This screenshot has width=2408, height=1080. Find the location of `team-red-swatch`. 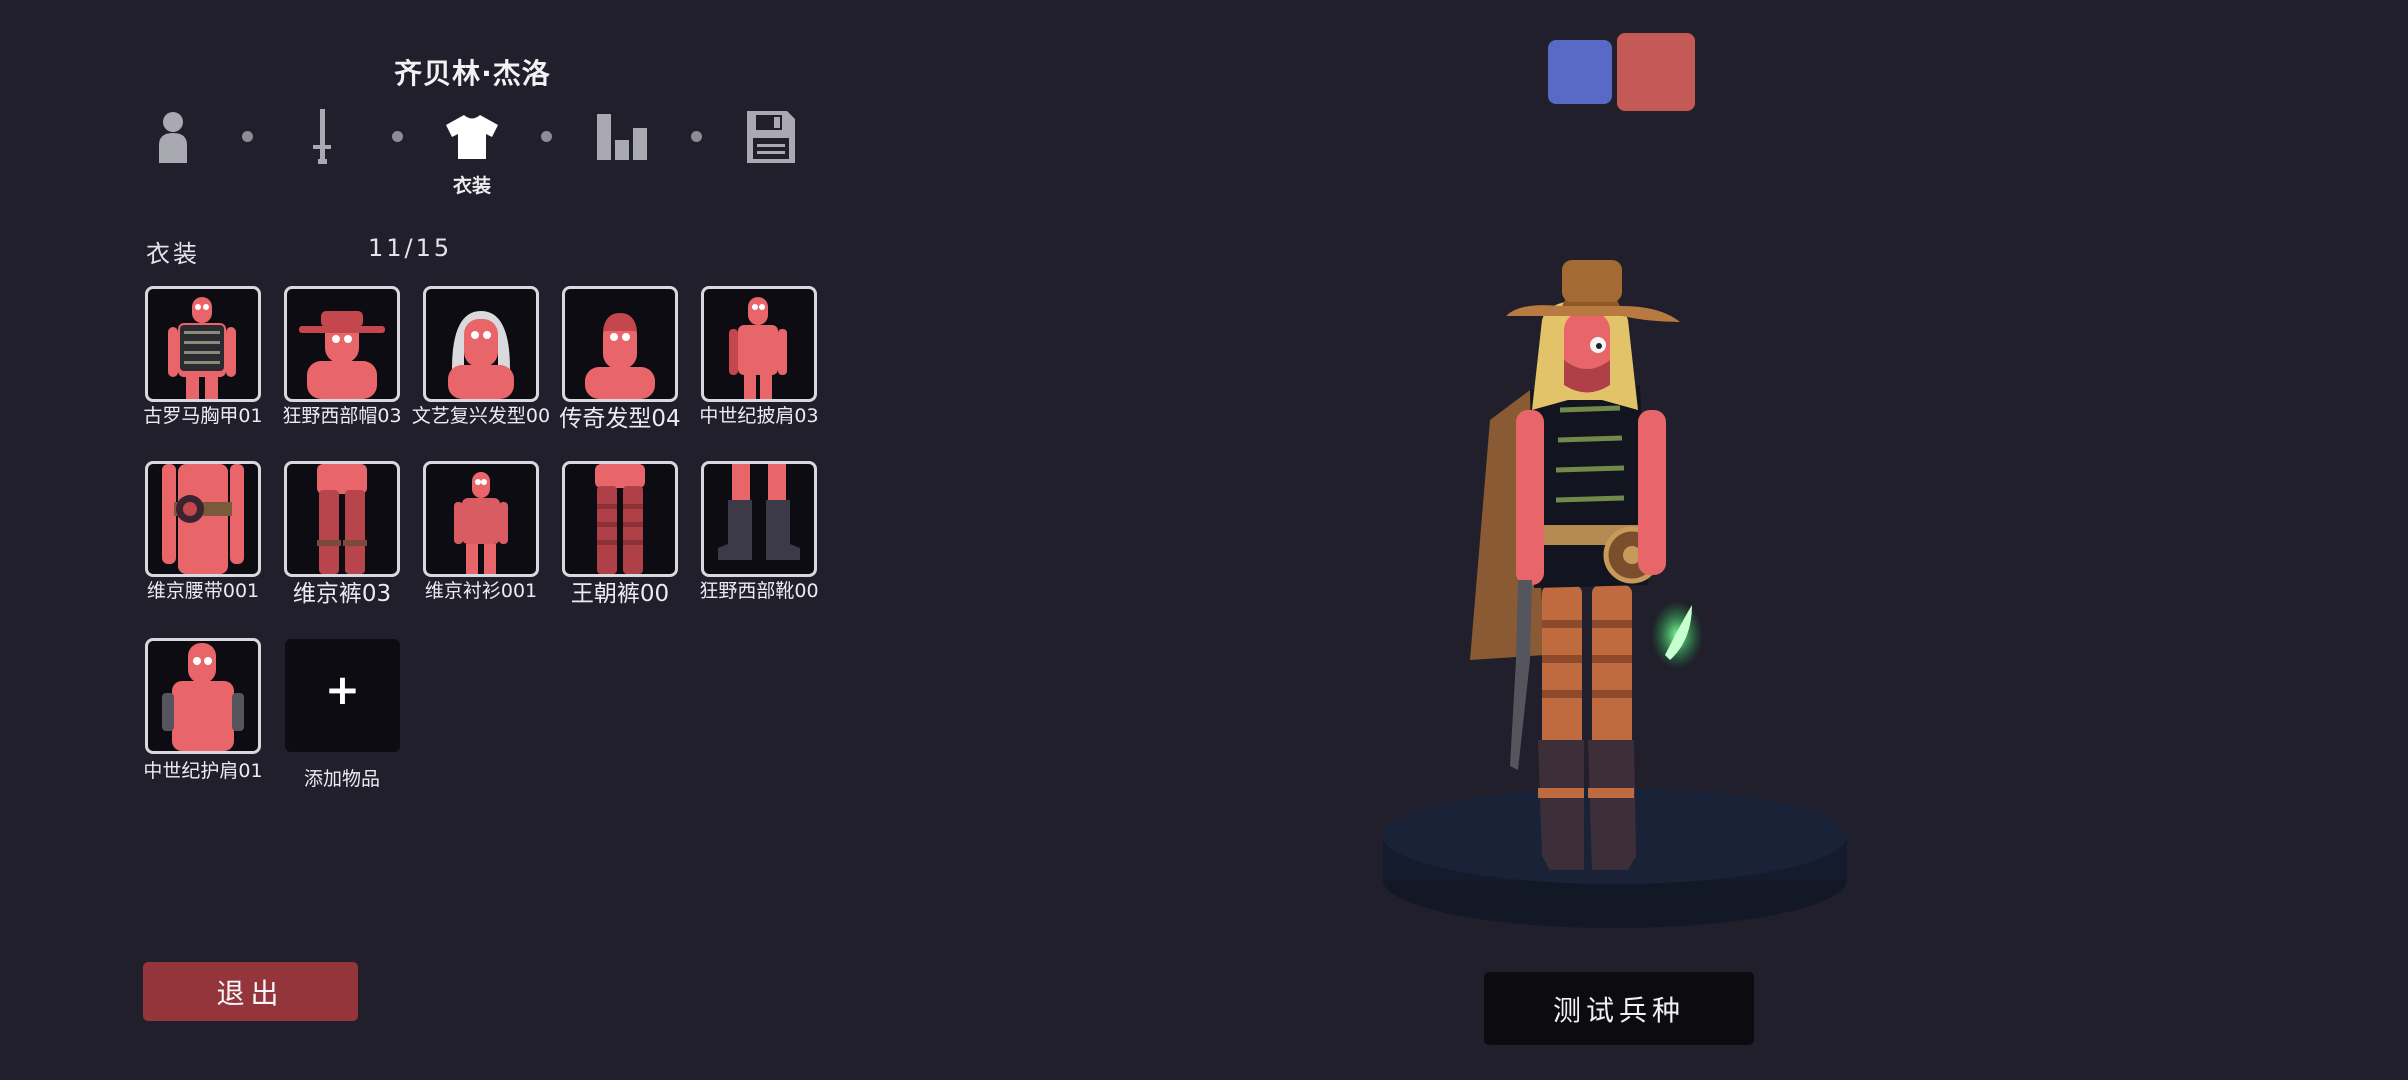

team-red-swatch is located at coordinates (1656, 72).